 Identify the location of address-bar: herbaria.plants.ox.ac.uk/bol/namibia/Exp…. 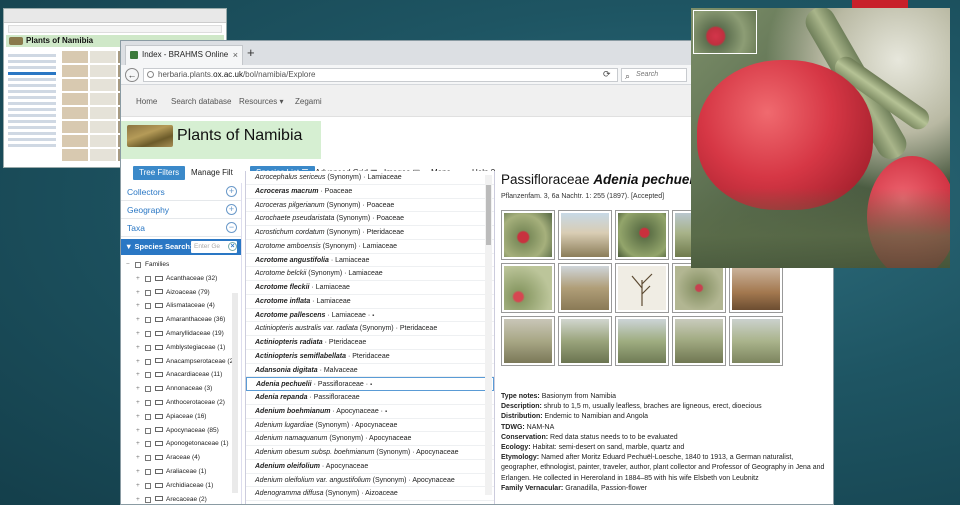
(380, 75).